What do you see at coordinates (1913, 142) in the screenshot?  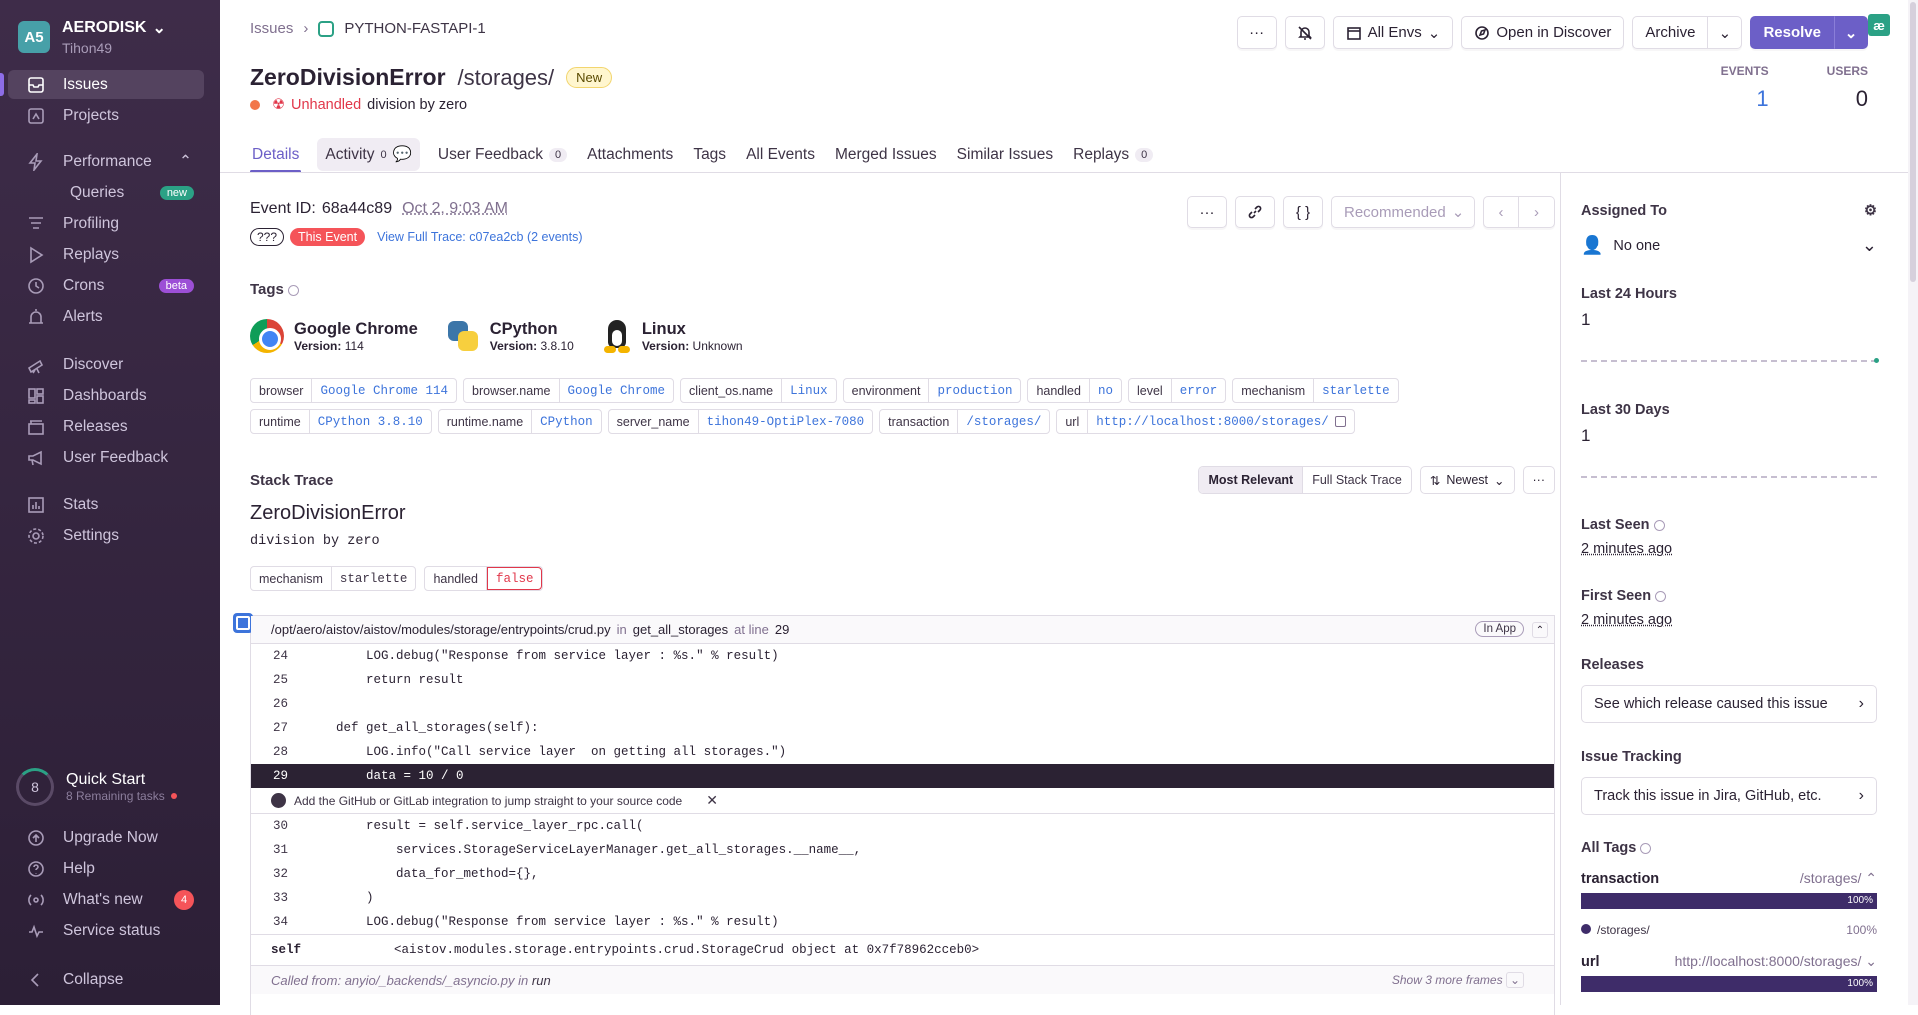 I see `scrollbar-thumb` at bounding box center [1913, 142].